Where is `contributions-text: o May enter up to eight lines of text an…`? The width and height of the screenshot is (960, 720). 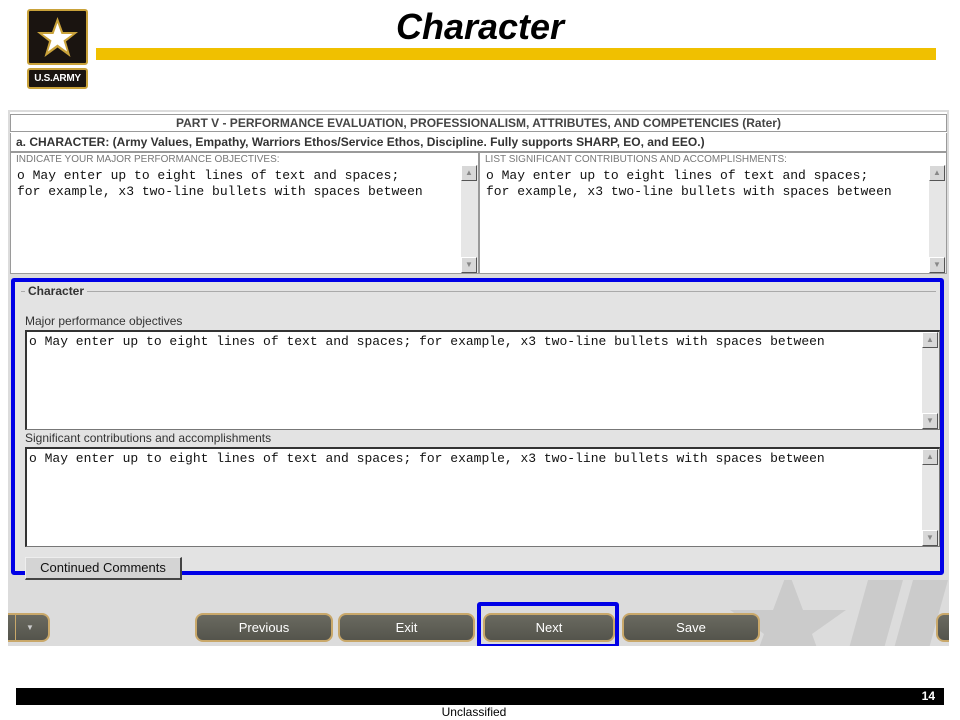 contributions-text: o May enter up to eight lines of text an… is located at coordinates (427, 458).